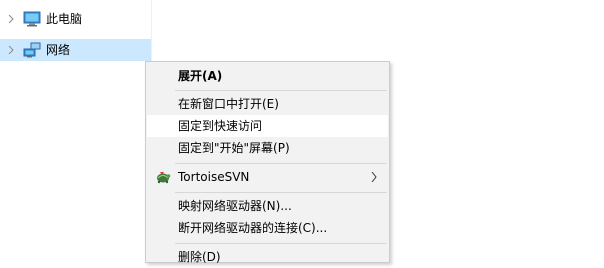  Describe the element at coordinates (220, 126) in the screenshot. I see `menu-item-label: 固定到快速访问` at that location.